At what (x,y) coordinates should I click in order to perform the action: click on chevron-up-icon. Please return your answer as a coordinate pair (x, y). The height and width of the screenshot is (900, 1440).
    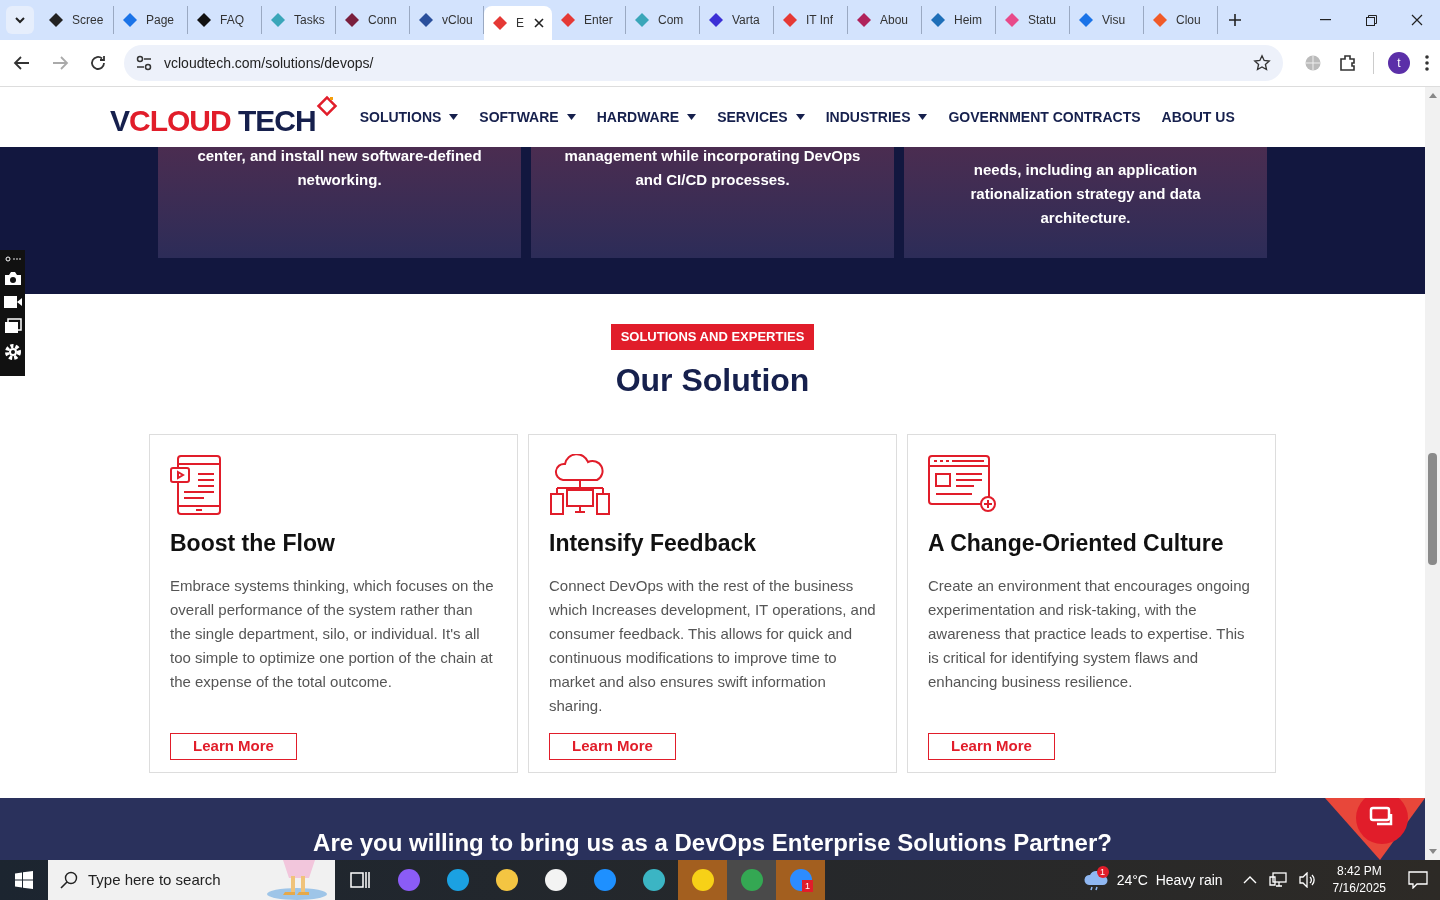
    Looking at the image, I should click on (1249, 880).